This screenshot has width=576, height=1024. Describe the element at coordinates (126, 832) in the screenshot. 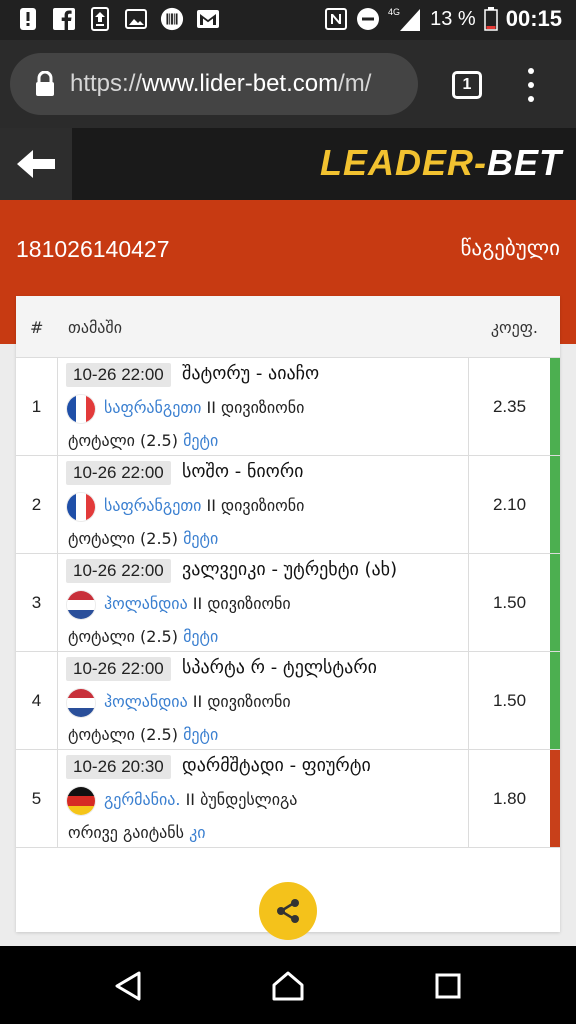

I see `market-name: ორივე გაიტანს` at that location.